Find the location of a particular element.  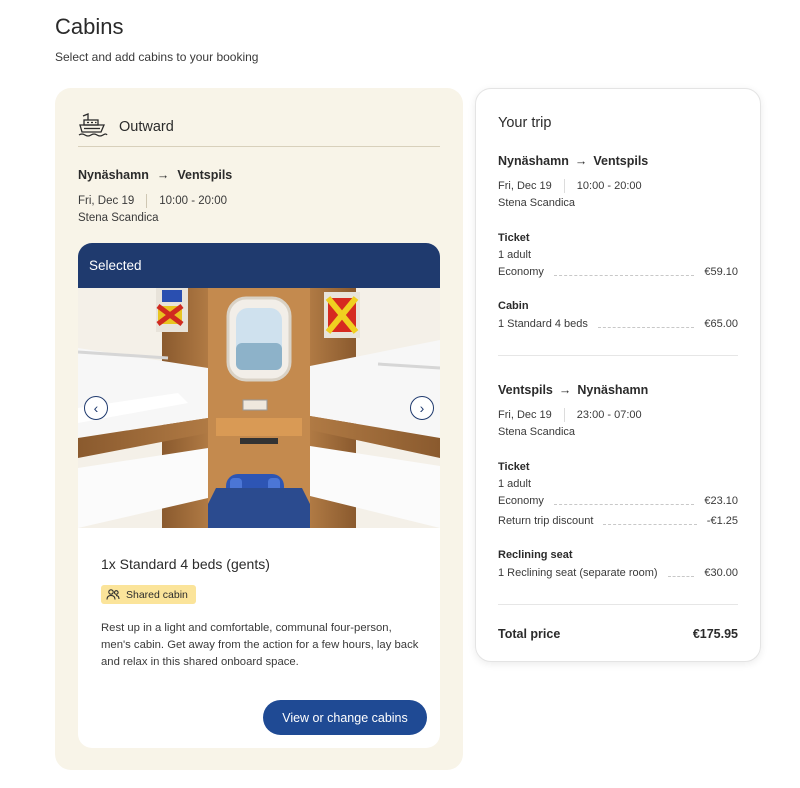

shared-cabin-badge: Shared cabin is located at coordinates (148, 594).